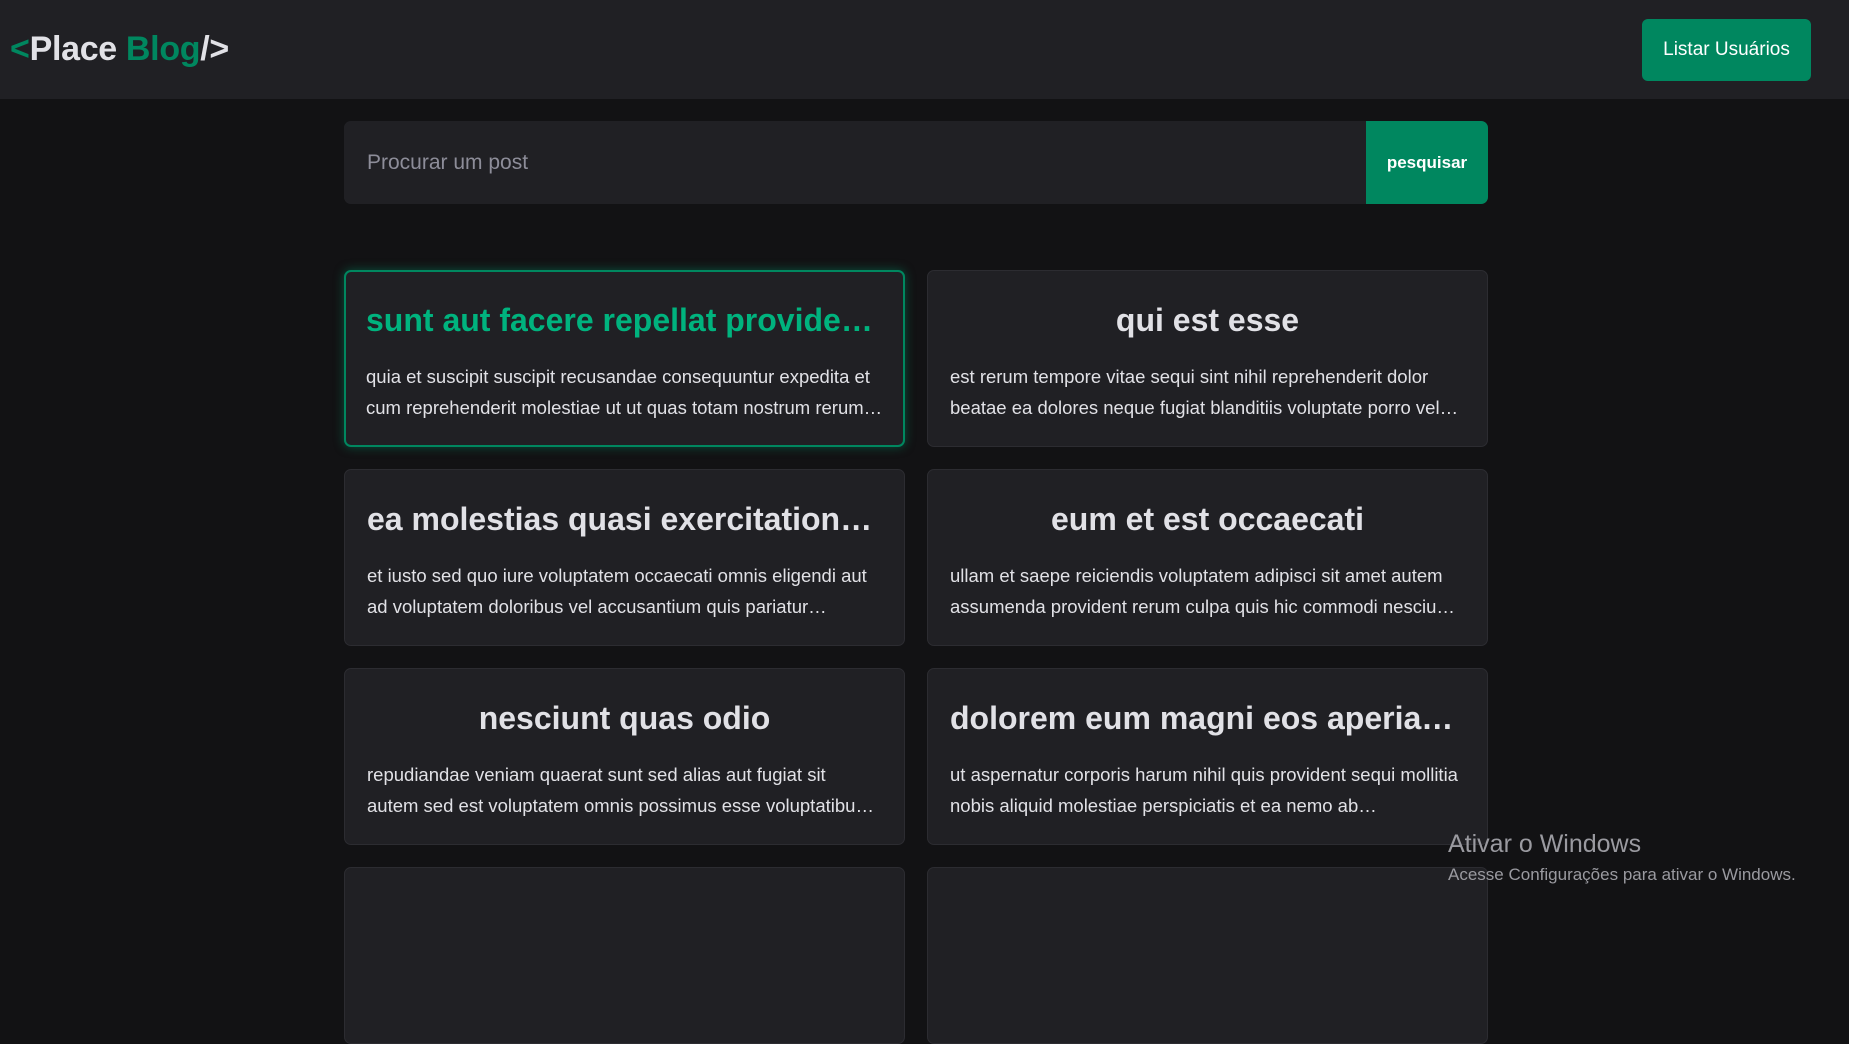 This screenshot has height=1044, width=1849. I want to click on search-button: pesquisar, so click(1427, 162).